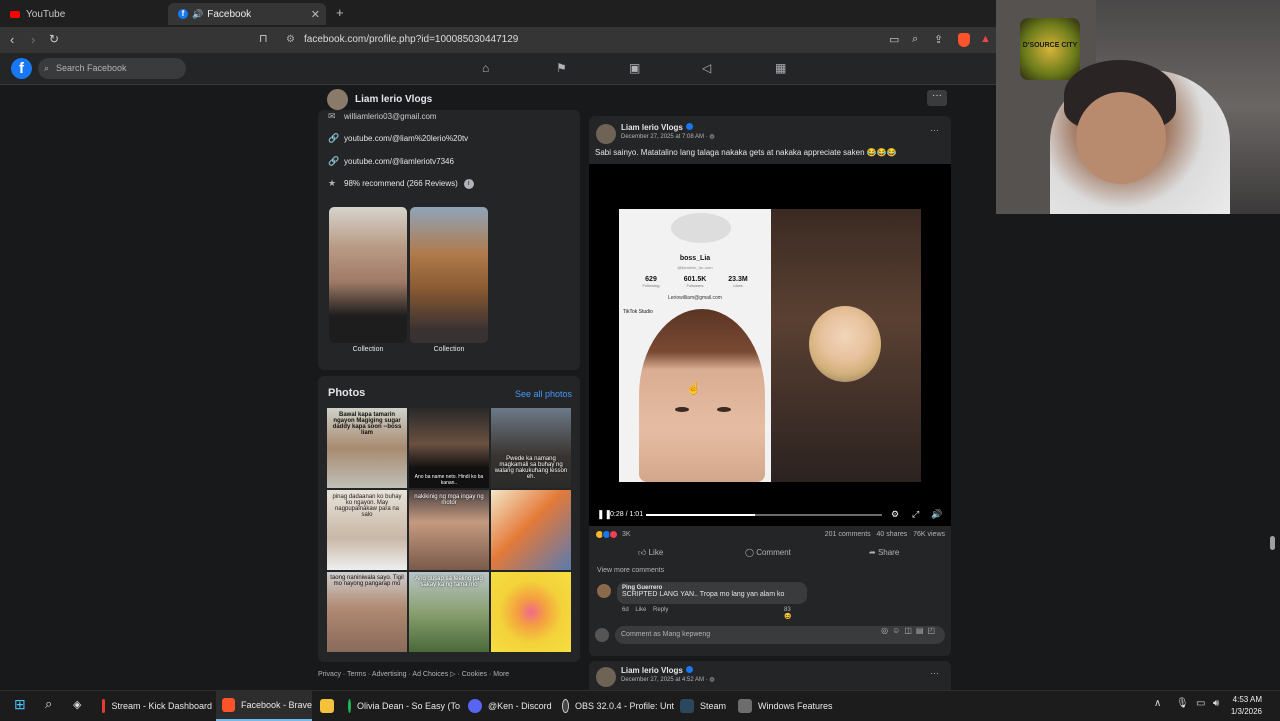 Image resolution: width=1280 pixels, height=721 pixels. What do you see at coordinates (48, 704) in the screenshot?
I see `search-icon: ⌕` at bounding box center [48, 704].